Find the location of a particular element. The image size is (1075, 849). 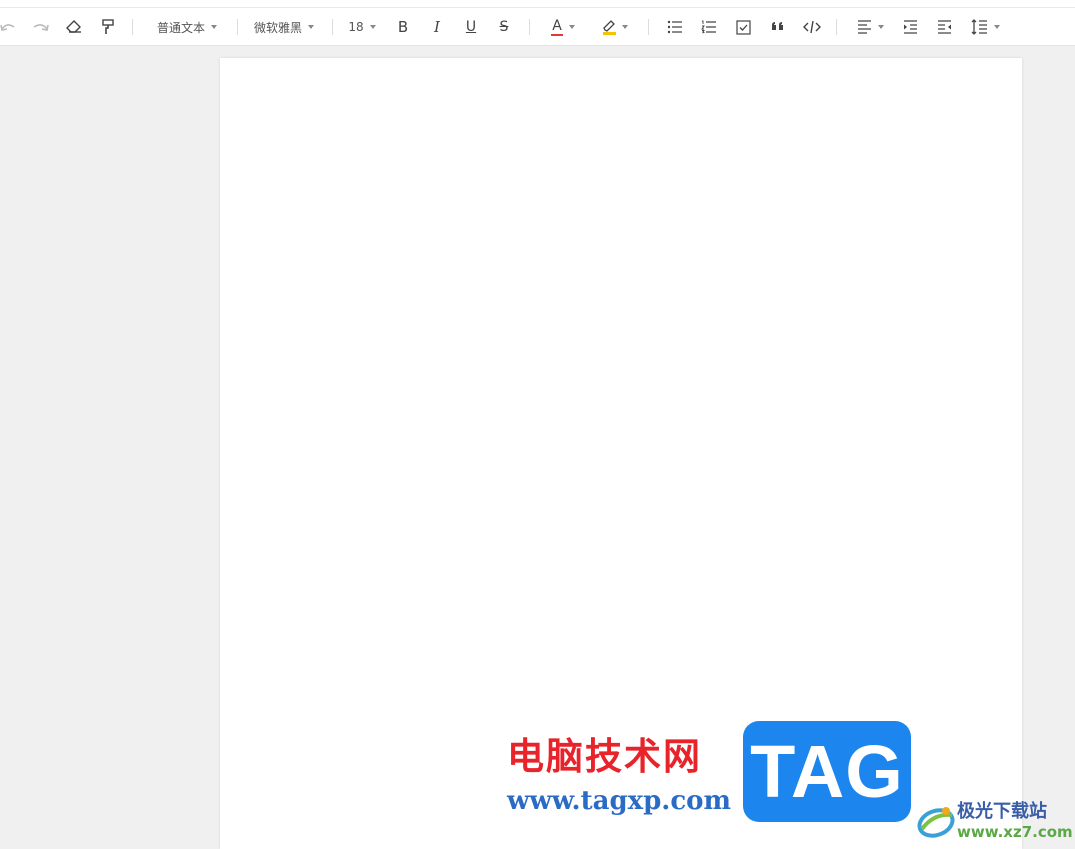

secondary-site-url: www.xz7.com is located at coordinates (1015, 832).